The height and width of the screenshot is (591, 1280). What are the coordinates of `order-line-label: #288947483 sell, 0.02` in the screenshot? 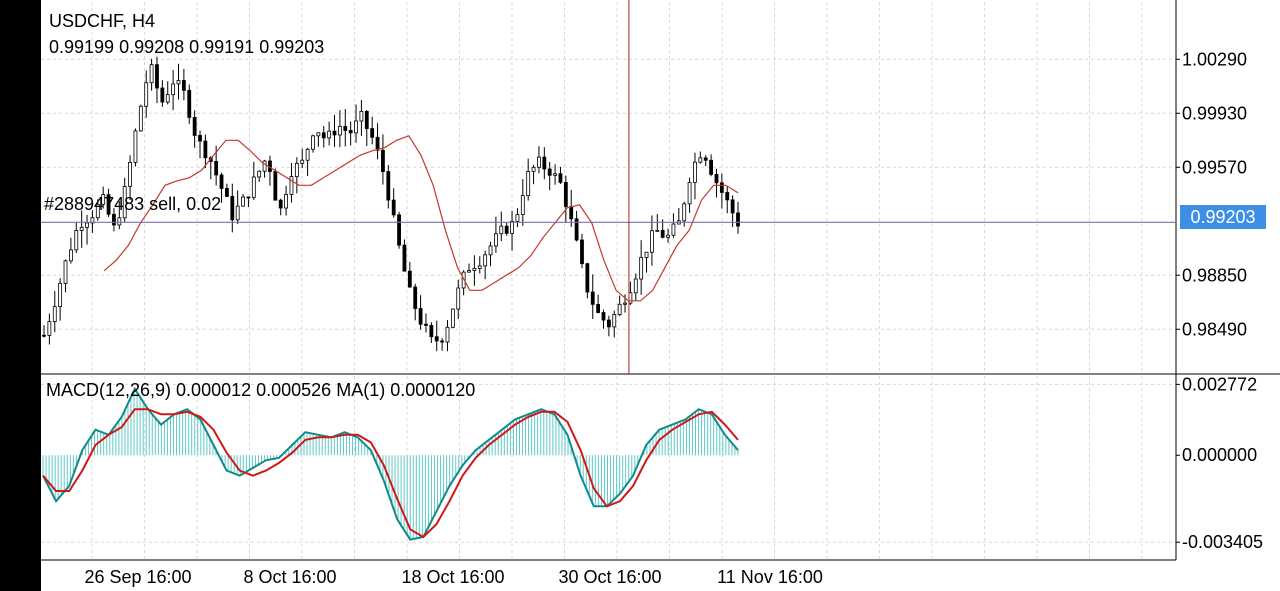 It's located at (132, 204).